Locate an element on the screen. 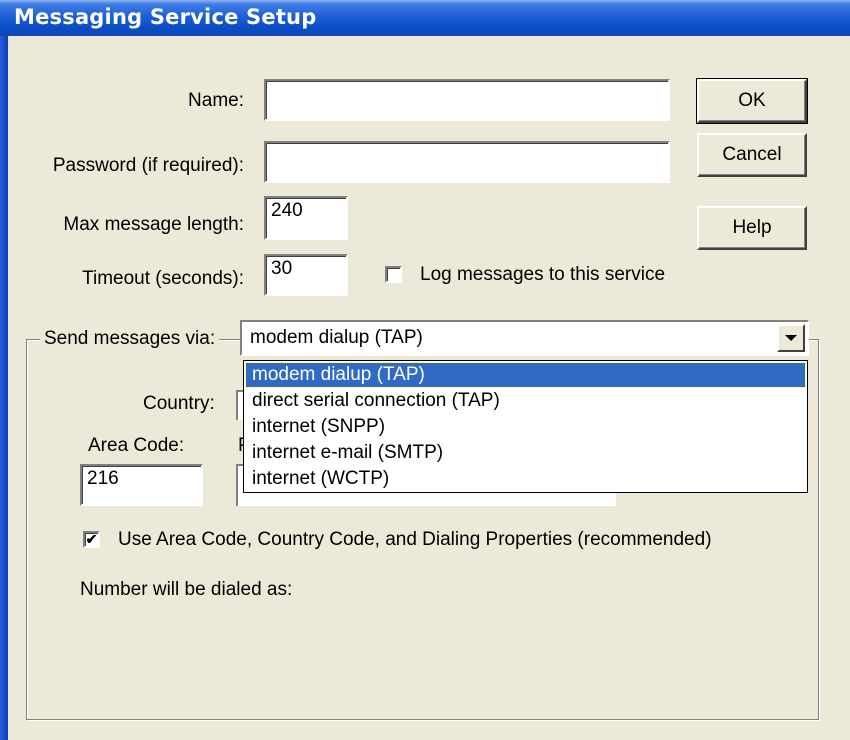  country-label: Country: is located at coordinates (179, 403).